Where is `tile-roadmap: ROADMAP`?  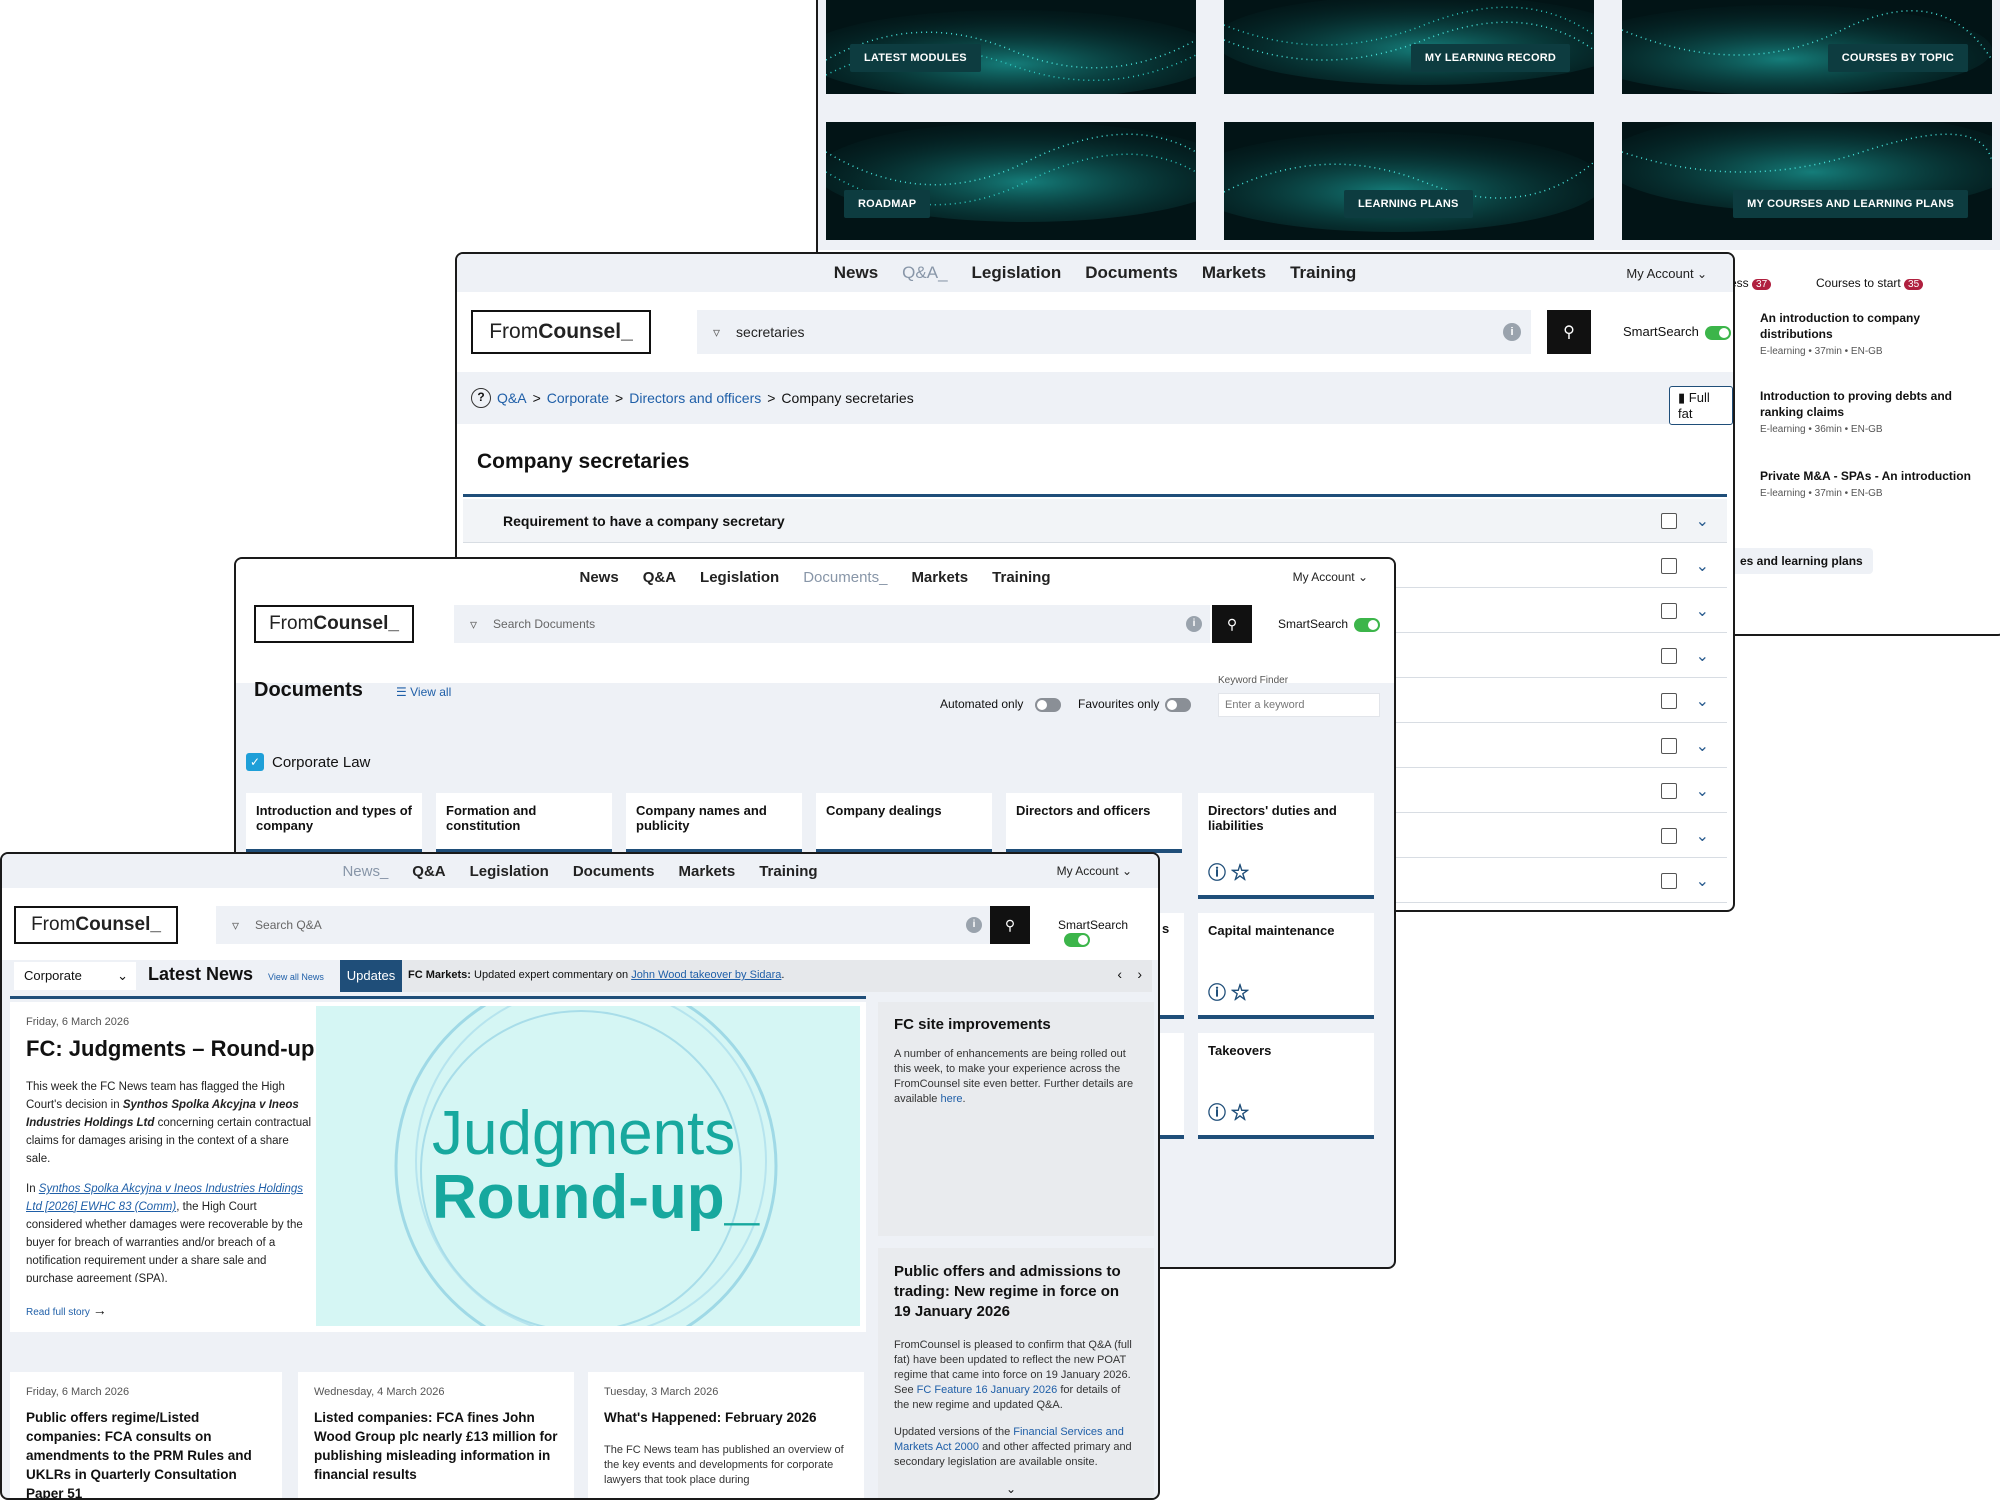
tile-roadmap: ROADMAP is located at coordinates (1011, 181).